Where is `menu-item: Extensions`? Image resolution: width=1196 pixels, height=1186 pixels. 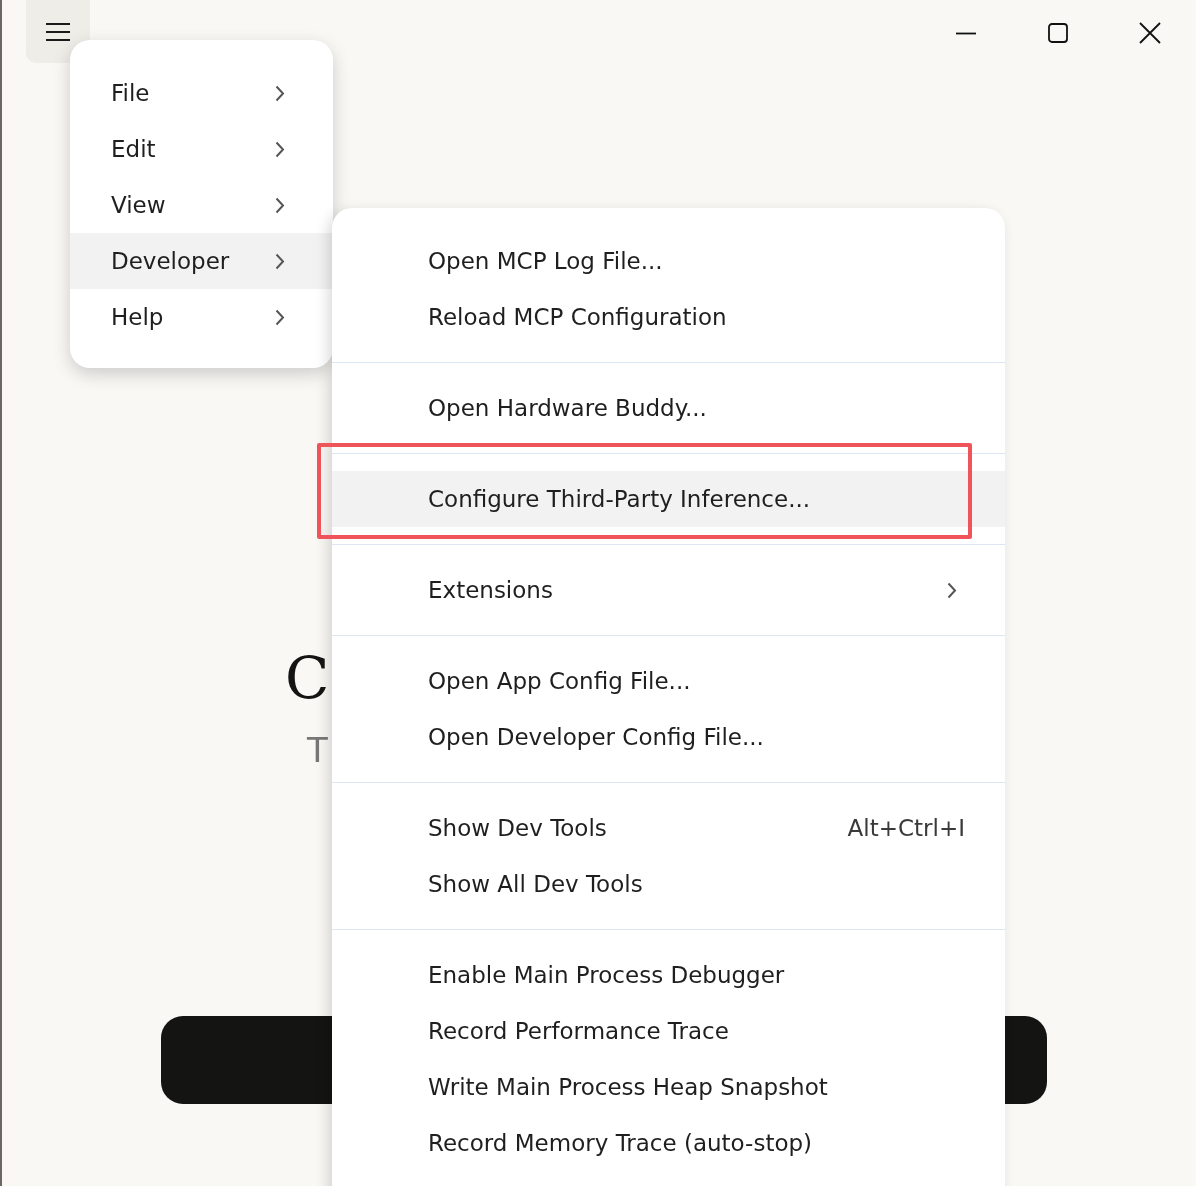 menu-item: Extensions is located at coordinates (668, 590).